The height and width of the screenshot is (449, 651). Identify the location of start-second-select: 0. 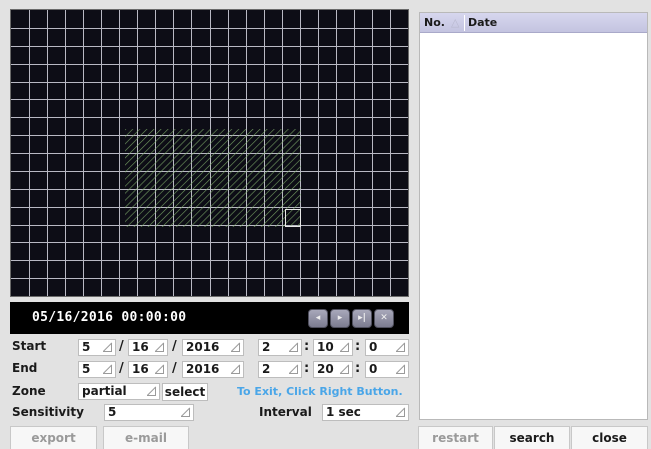
(387, 347).